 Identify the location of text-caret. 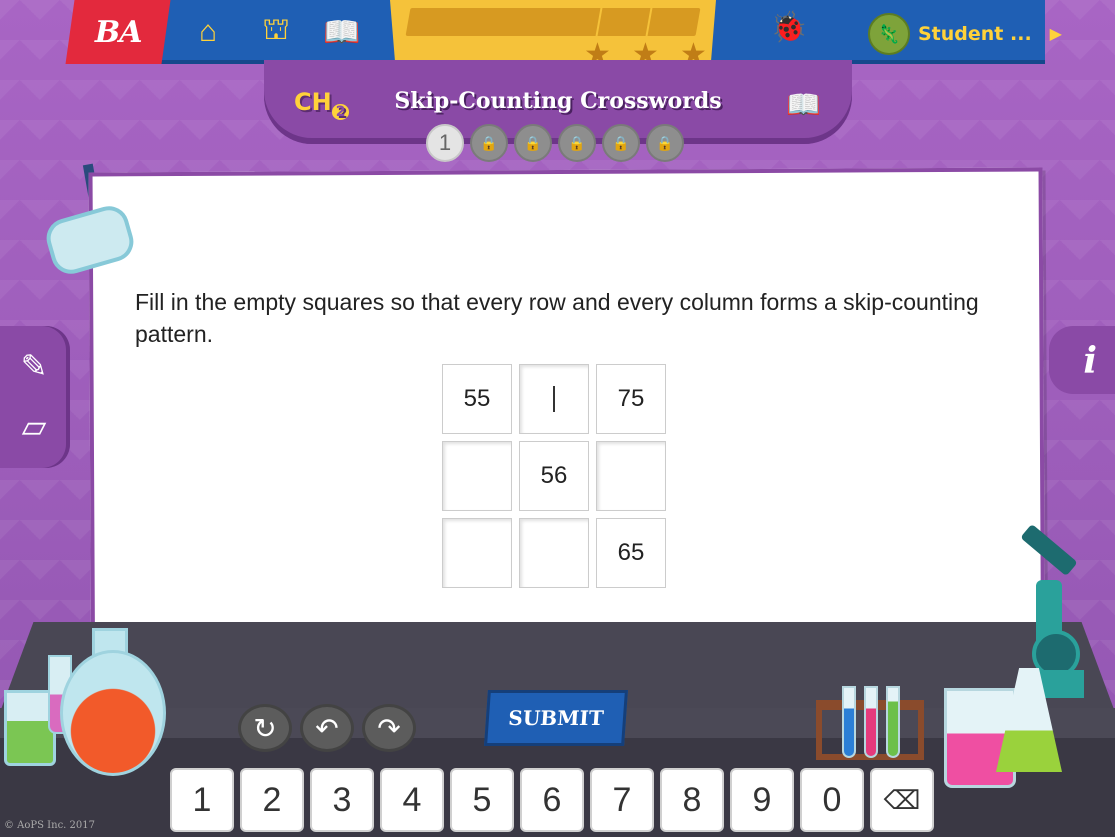
(554, 399).